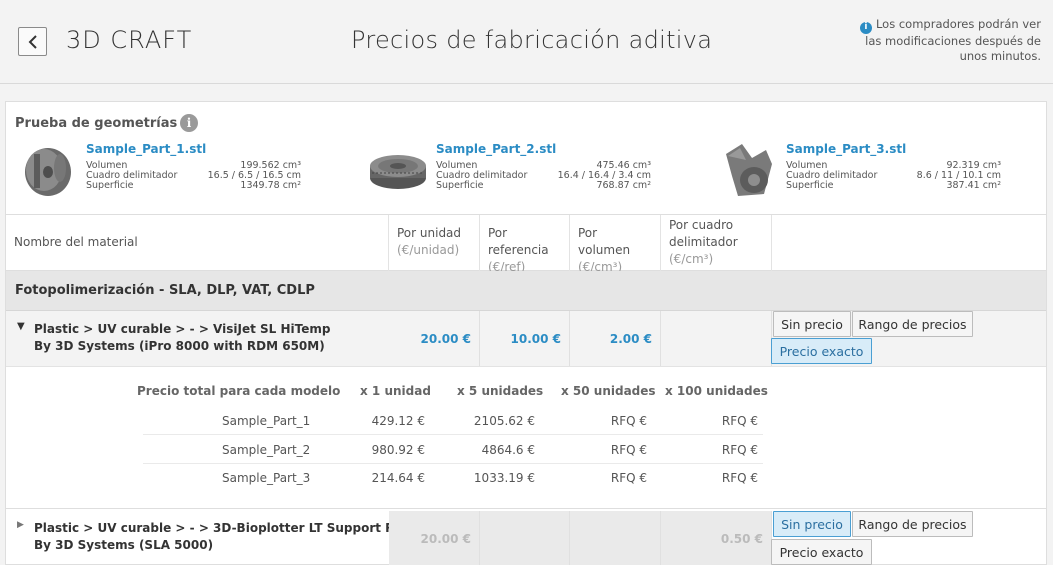 This screenshot has height=565, width=1053. What do you see at coordinates (395, 391) in the screenshot?
I see `breakdown-col-1: x 1 unidad` at bounding box center [395, 391].